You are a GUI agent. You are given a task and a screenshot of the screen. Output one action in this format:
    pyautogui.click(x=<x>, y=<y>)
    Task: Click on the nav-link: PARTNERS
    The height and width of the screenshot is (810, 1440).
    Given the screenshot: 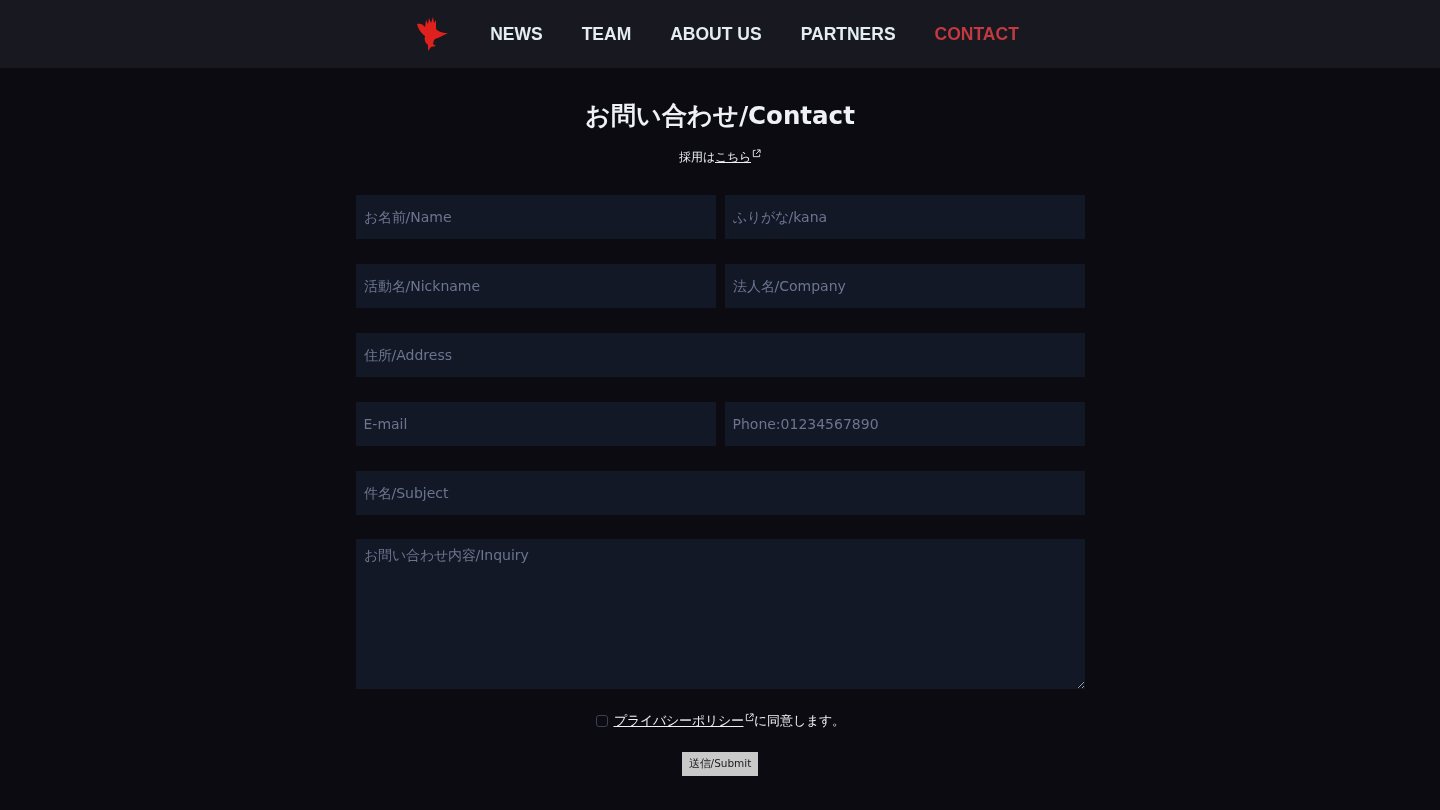 What is the action you would take?
    pyautogui.click(x=848, y=34)
    